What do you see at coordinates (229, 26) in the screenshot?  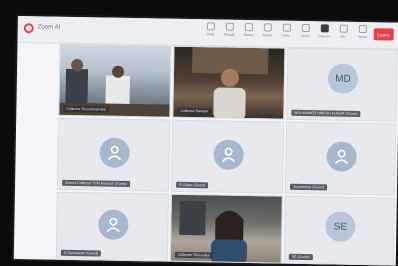 I see `people-icon` at bounding box center [229, 26].